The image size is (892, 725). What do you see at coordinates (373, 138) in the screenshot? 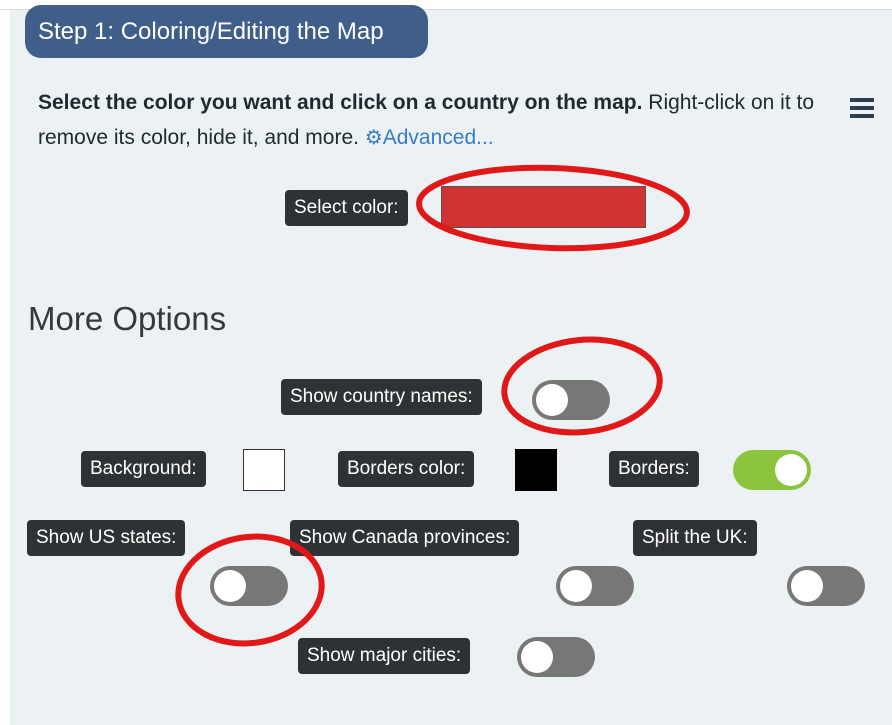
I see `gear-icon: ⚙` at bounding box center [373, 138].